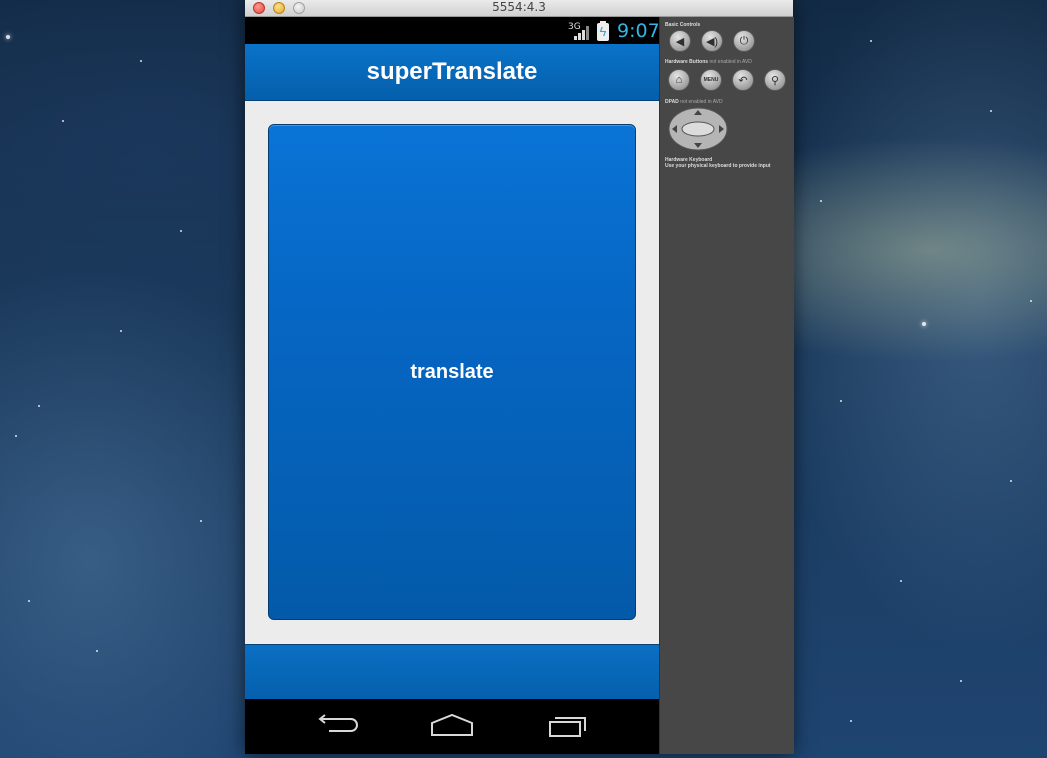 The width and height of the screenshot is (1047, 758). I want to click on search-hw-icon: ⚲, so click(775, 80).